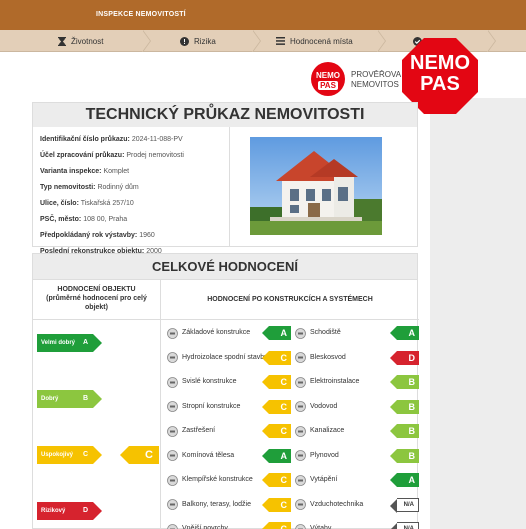 Image resolution: width=526 pixels, height=529 pixels. What do you see at coordinates (172, 526) in the screenshot?
I see `facade-icon` at bounding box center [172, 526].